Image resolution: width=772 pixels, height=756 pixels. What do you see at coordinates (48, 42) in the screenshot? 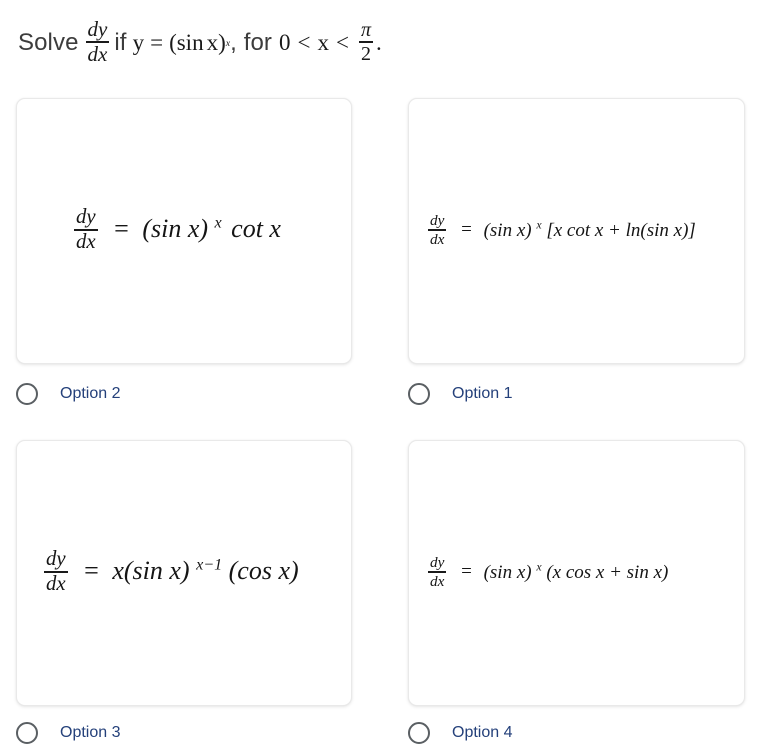
I see `question-lead-word: Solve` at bounding box center [48, 42].